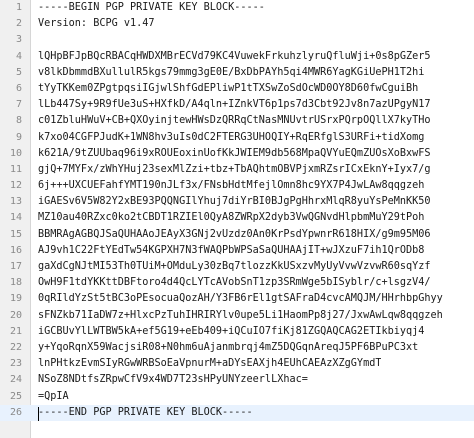 This screenshot has width=474, height=438. Describe the element at coordinates (15, 331) in the screenshot. I see `line-number: 21` at that location.